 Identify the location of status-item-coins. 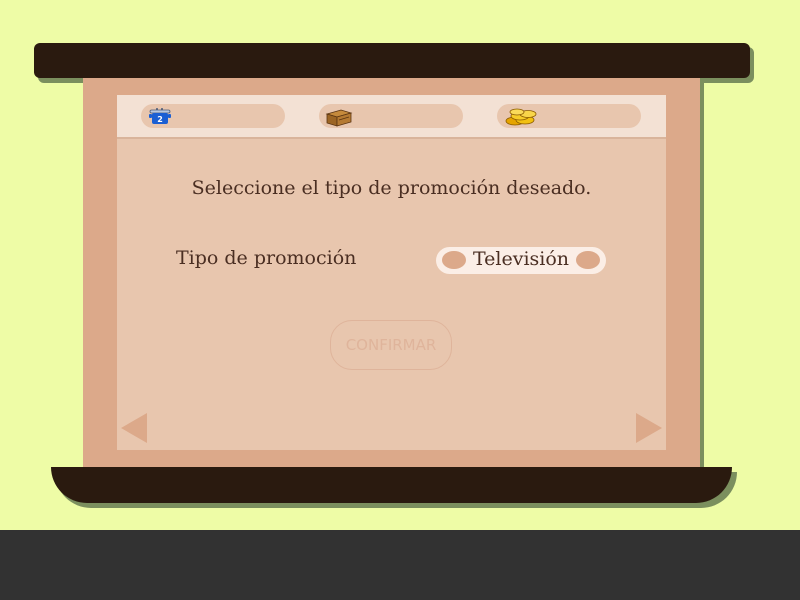
(569, 116).